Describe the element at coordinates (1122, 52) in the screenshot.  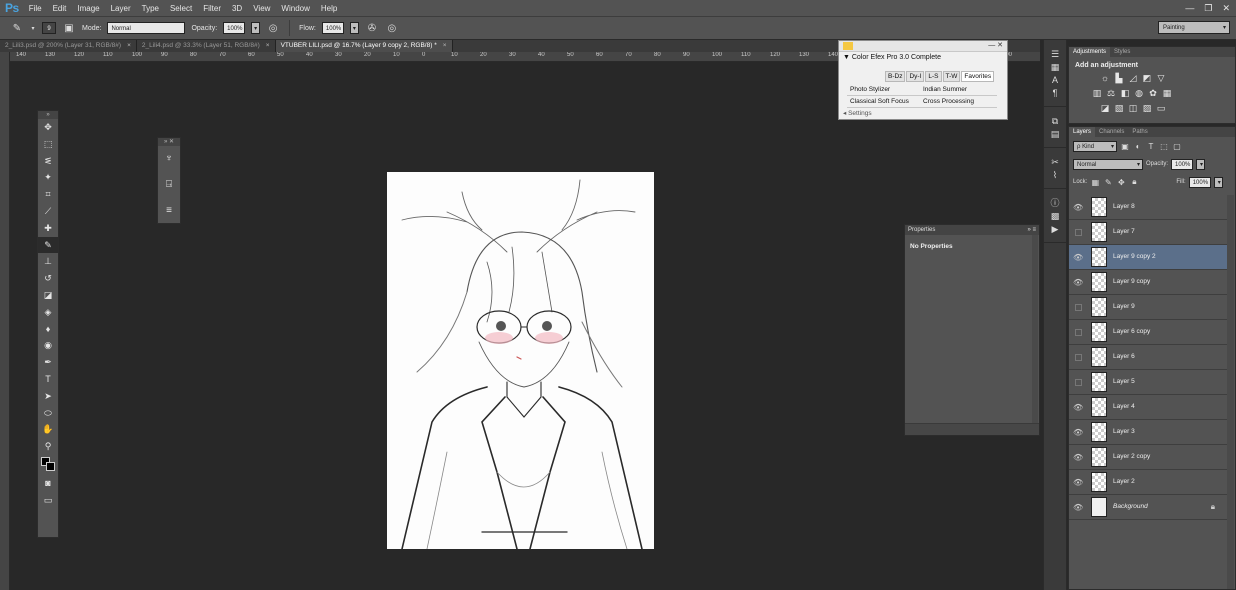
I see `tab-styles: Styles` at that location.